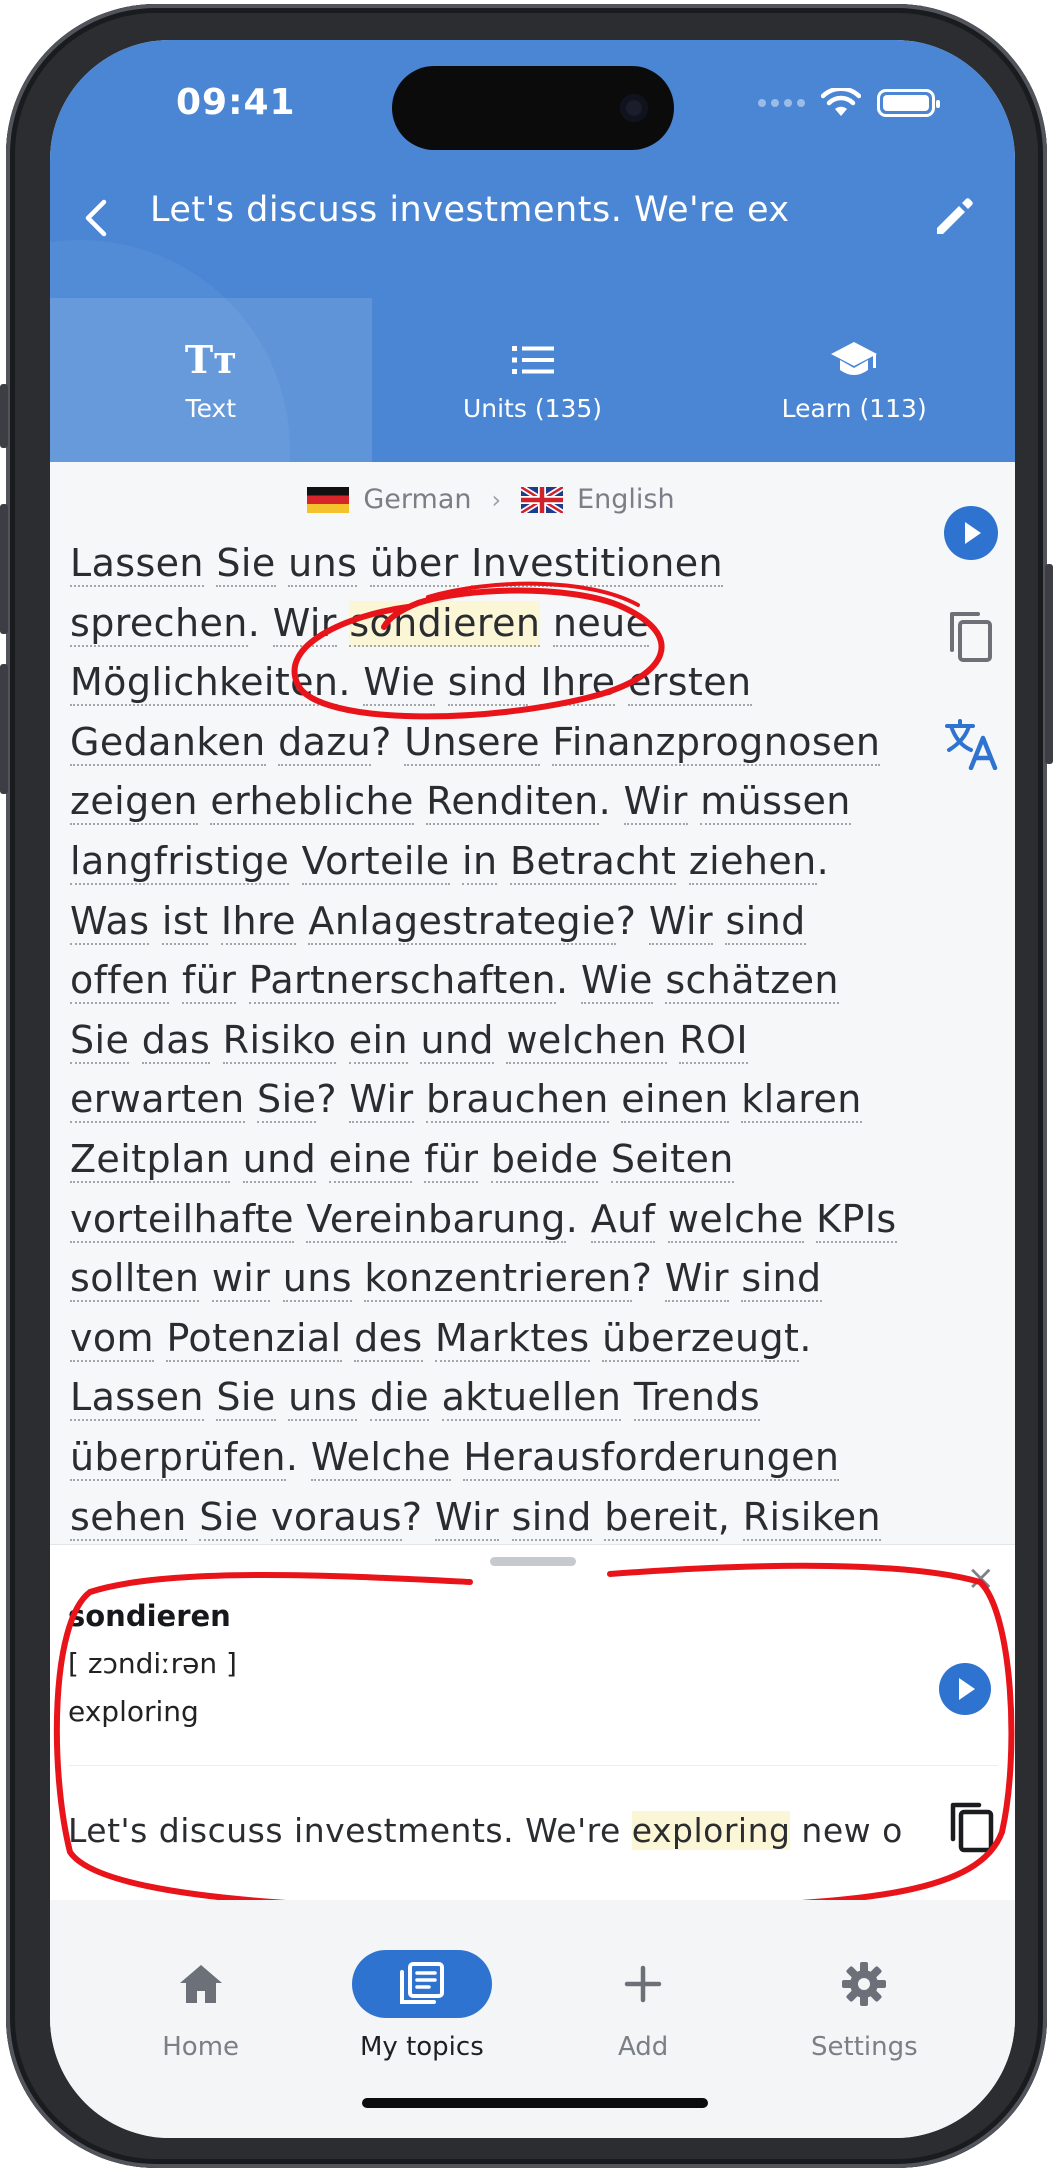 The width and height of the screenshot is (1053, 2172). Describe the element at coordinates (616, 981) in the screenshot. I see `word-token: Wie` at that location.